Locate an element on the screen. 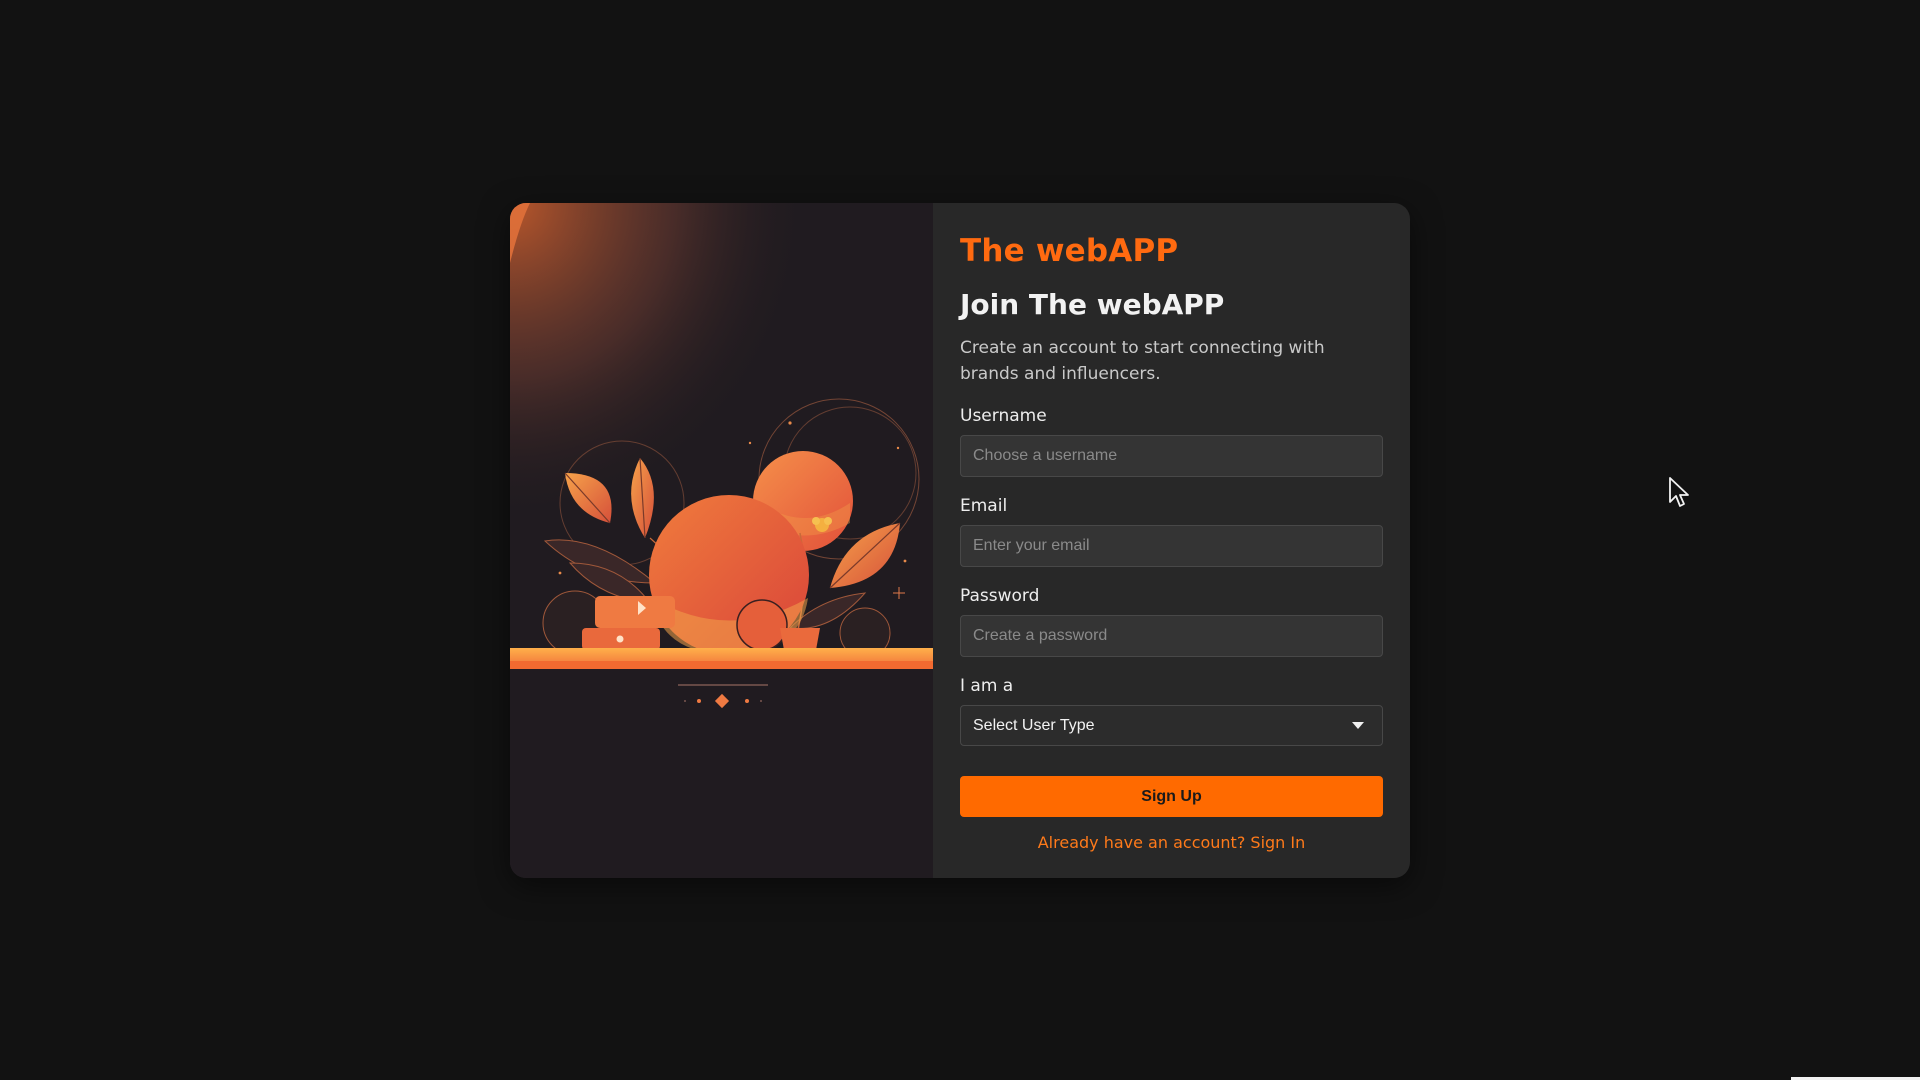  password-label: Password is located at coordinates (1000, 596).